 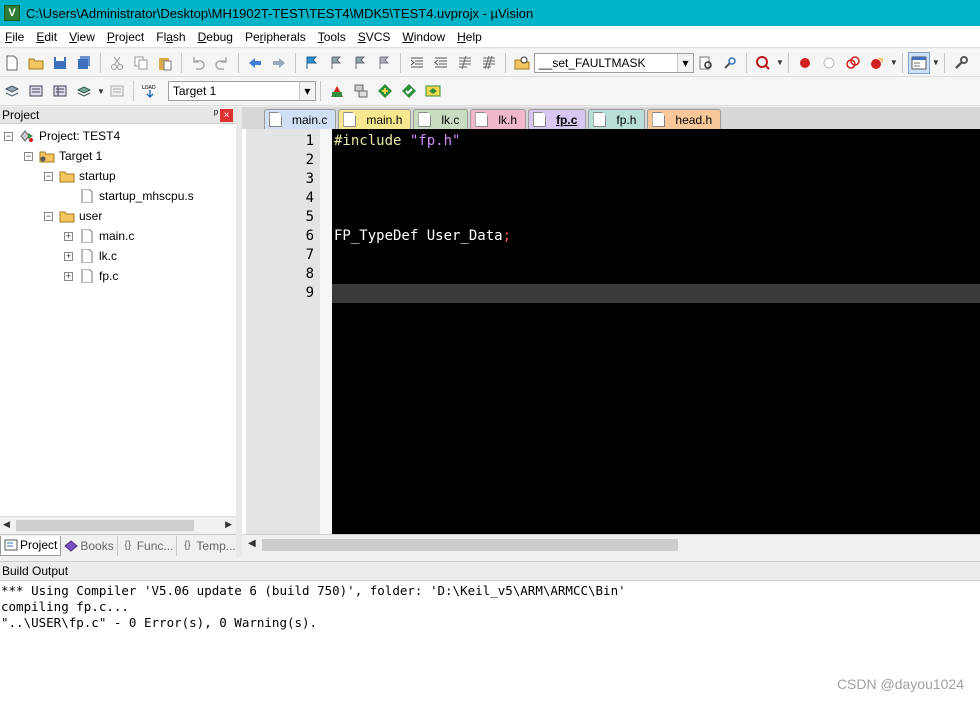 What do you see at coordinates (73, 216) in the screenshot?
I see `tree-node-group-user: − user` at bounding box center [73, 216].